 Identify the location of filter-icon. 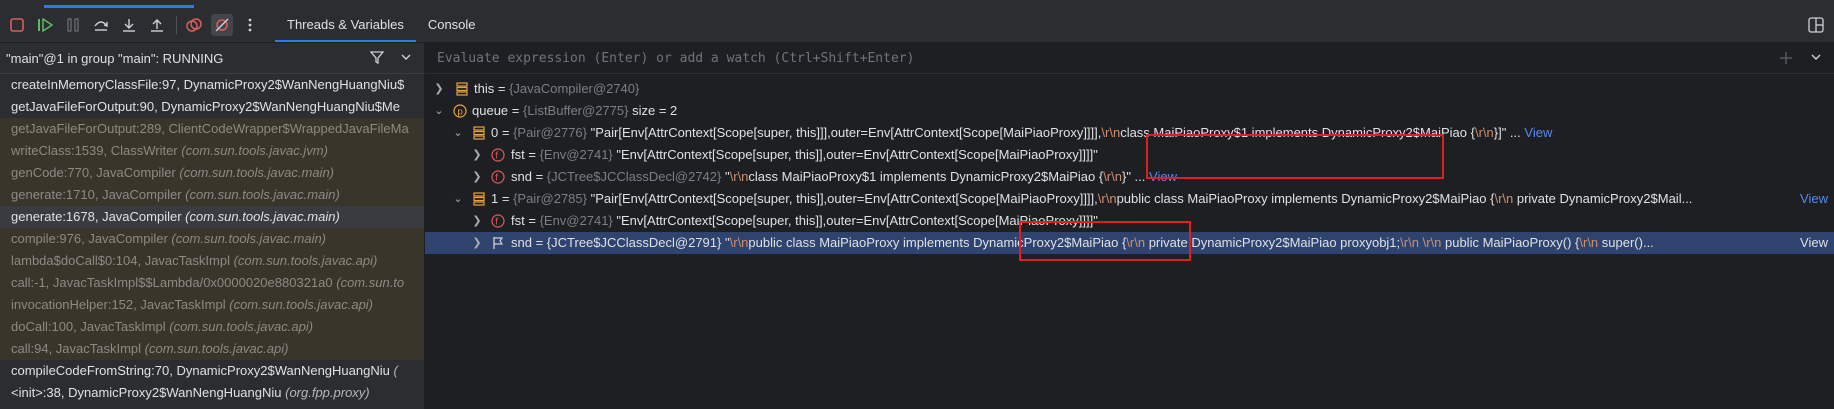
(377, 57).